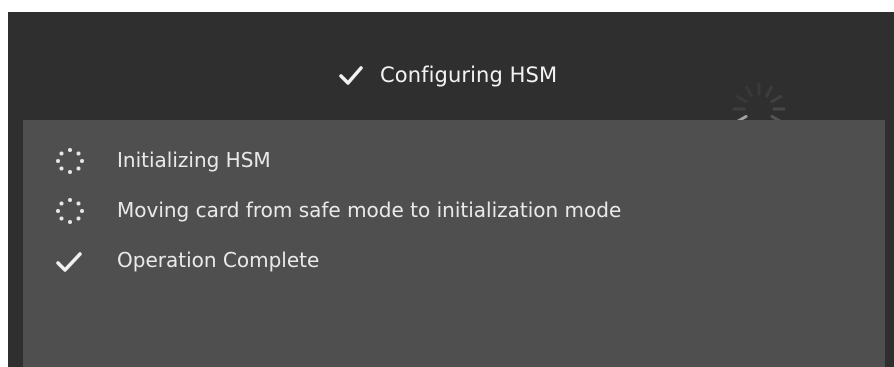 The image size is (894, 367). What do you see at coordinates (454, 159) in the screenshot?
I see `progress-step-initializing-hsm: Initializing HSM` at bounding box center [454, 159].